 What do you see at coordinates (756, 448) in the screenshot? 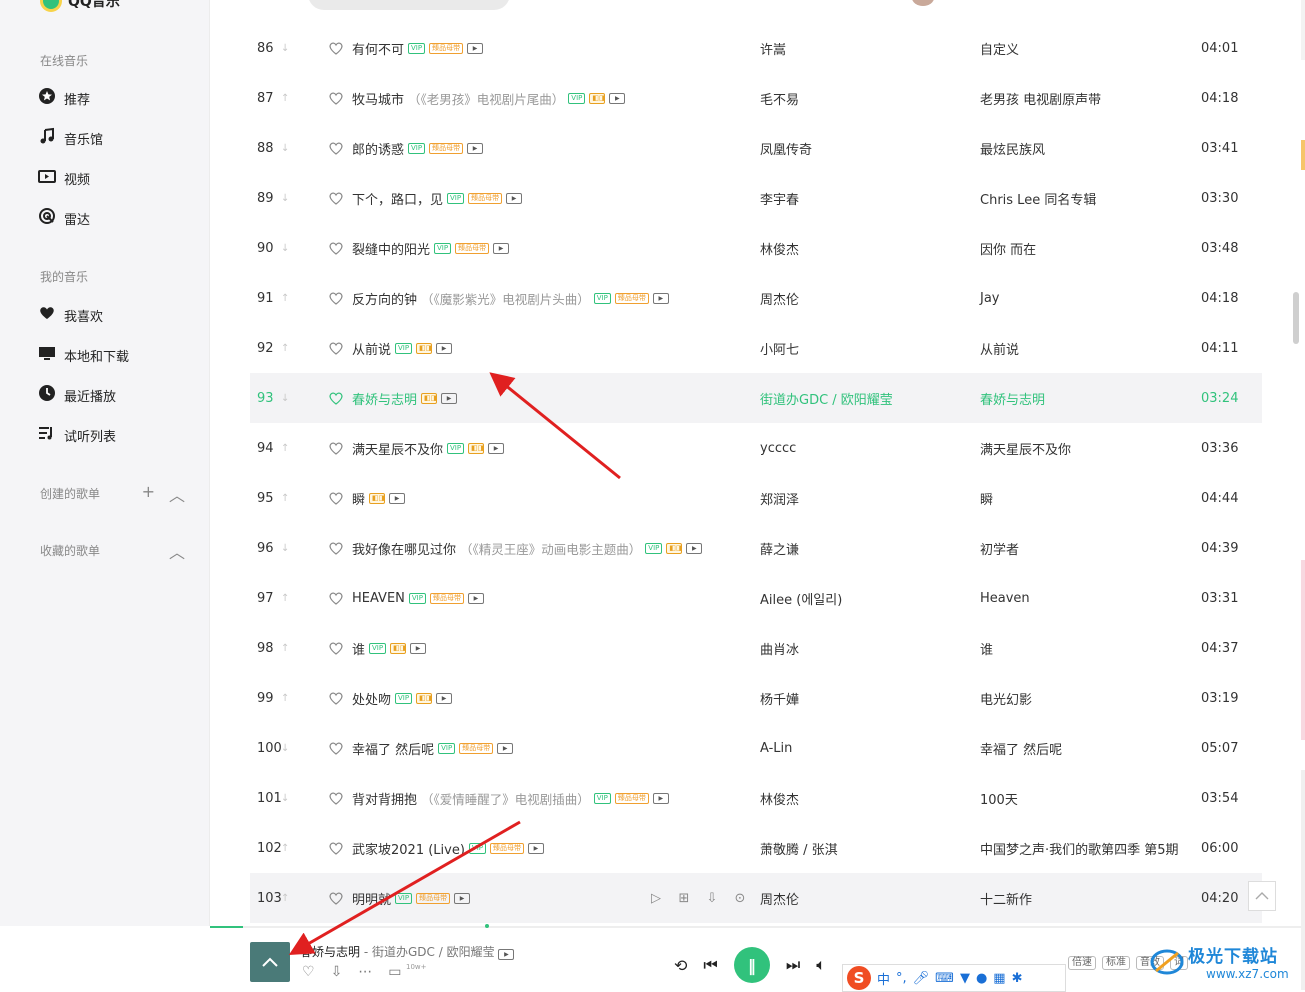
I see `song-row: 94 ↑ 满天星辰不及你 VIP ◧◨ ▶ ycccc 满天星辰不及你 03:36` at bounding box center [756, 448].